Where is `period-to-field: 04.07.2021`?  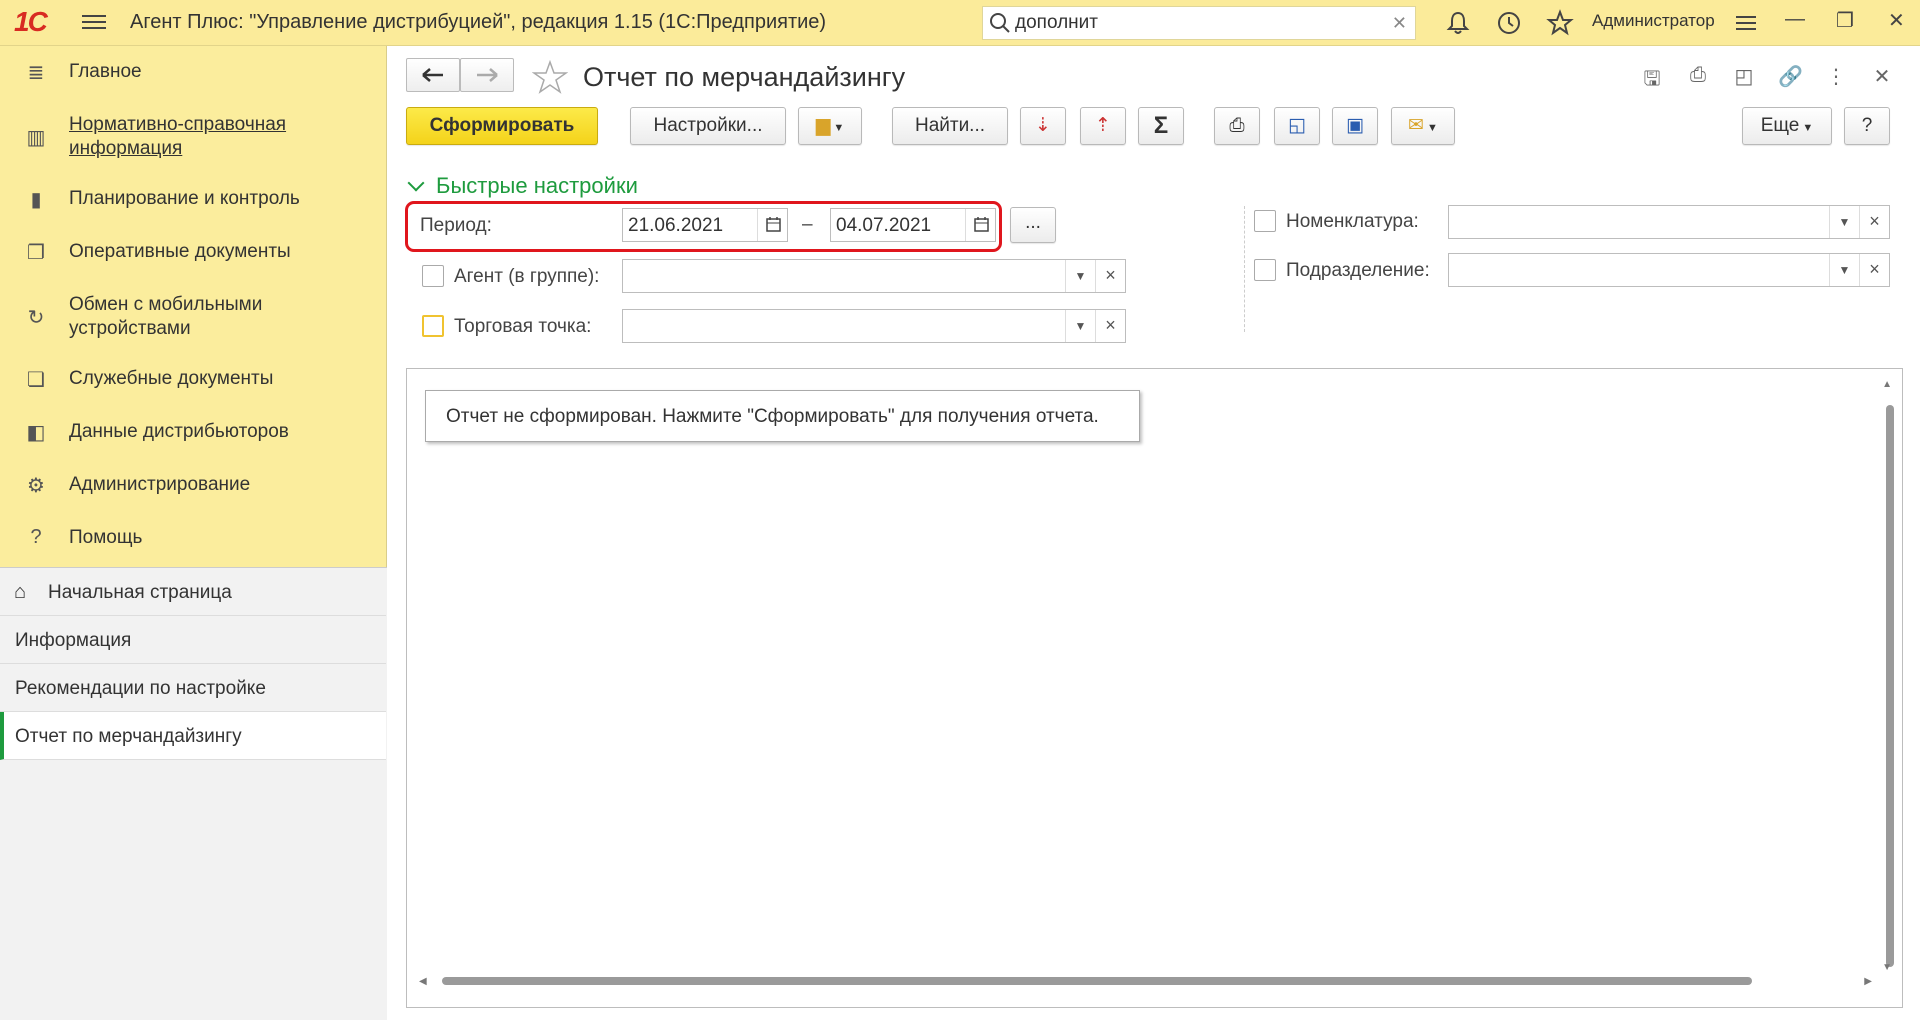 period-to-field: 04.07.2021 is located at coordinates (913, 225).